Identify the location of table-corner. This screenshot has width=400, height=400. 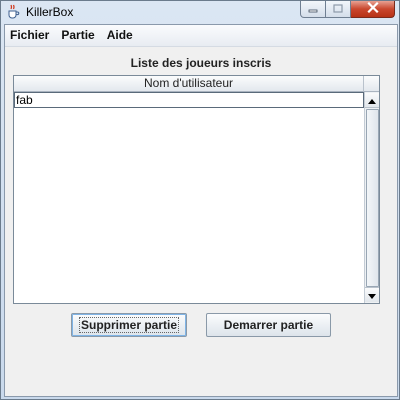
(371, 84).